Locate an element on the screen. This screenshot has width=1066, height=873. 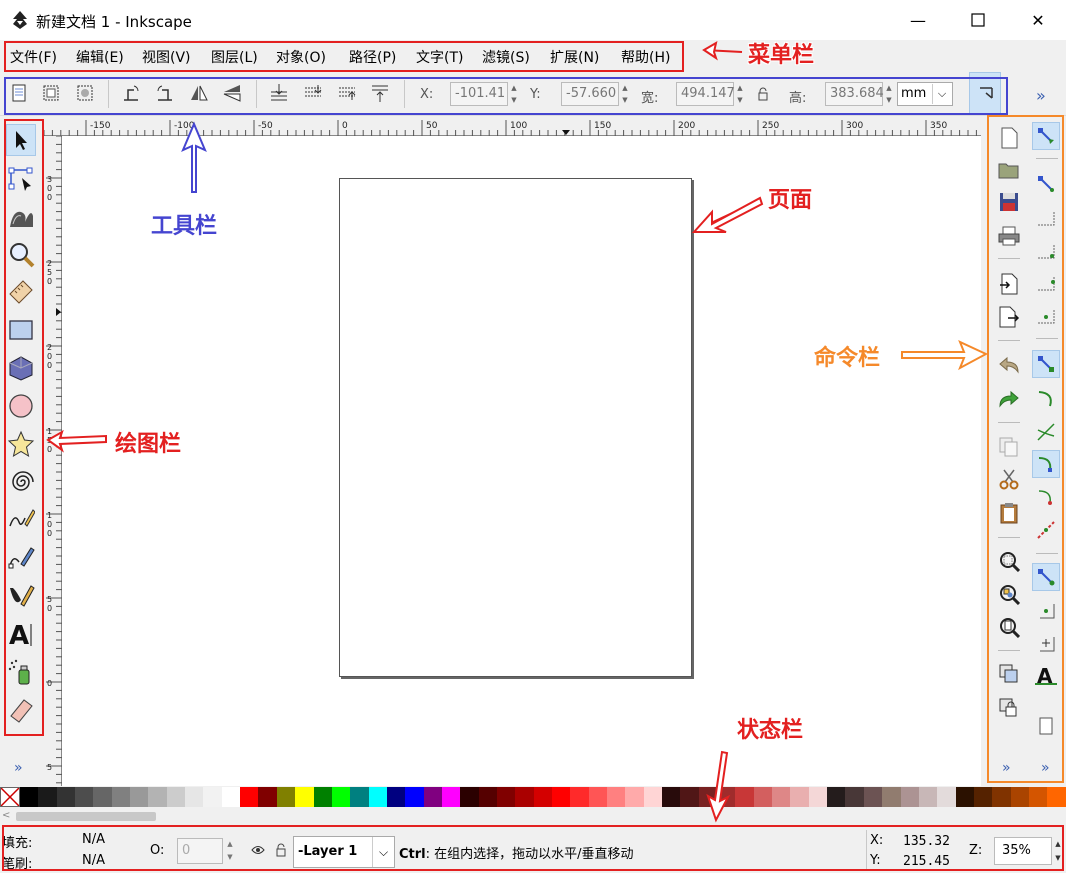
commandbar-annotation: 命令栏 is located at coordinates (847, 358).